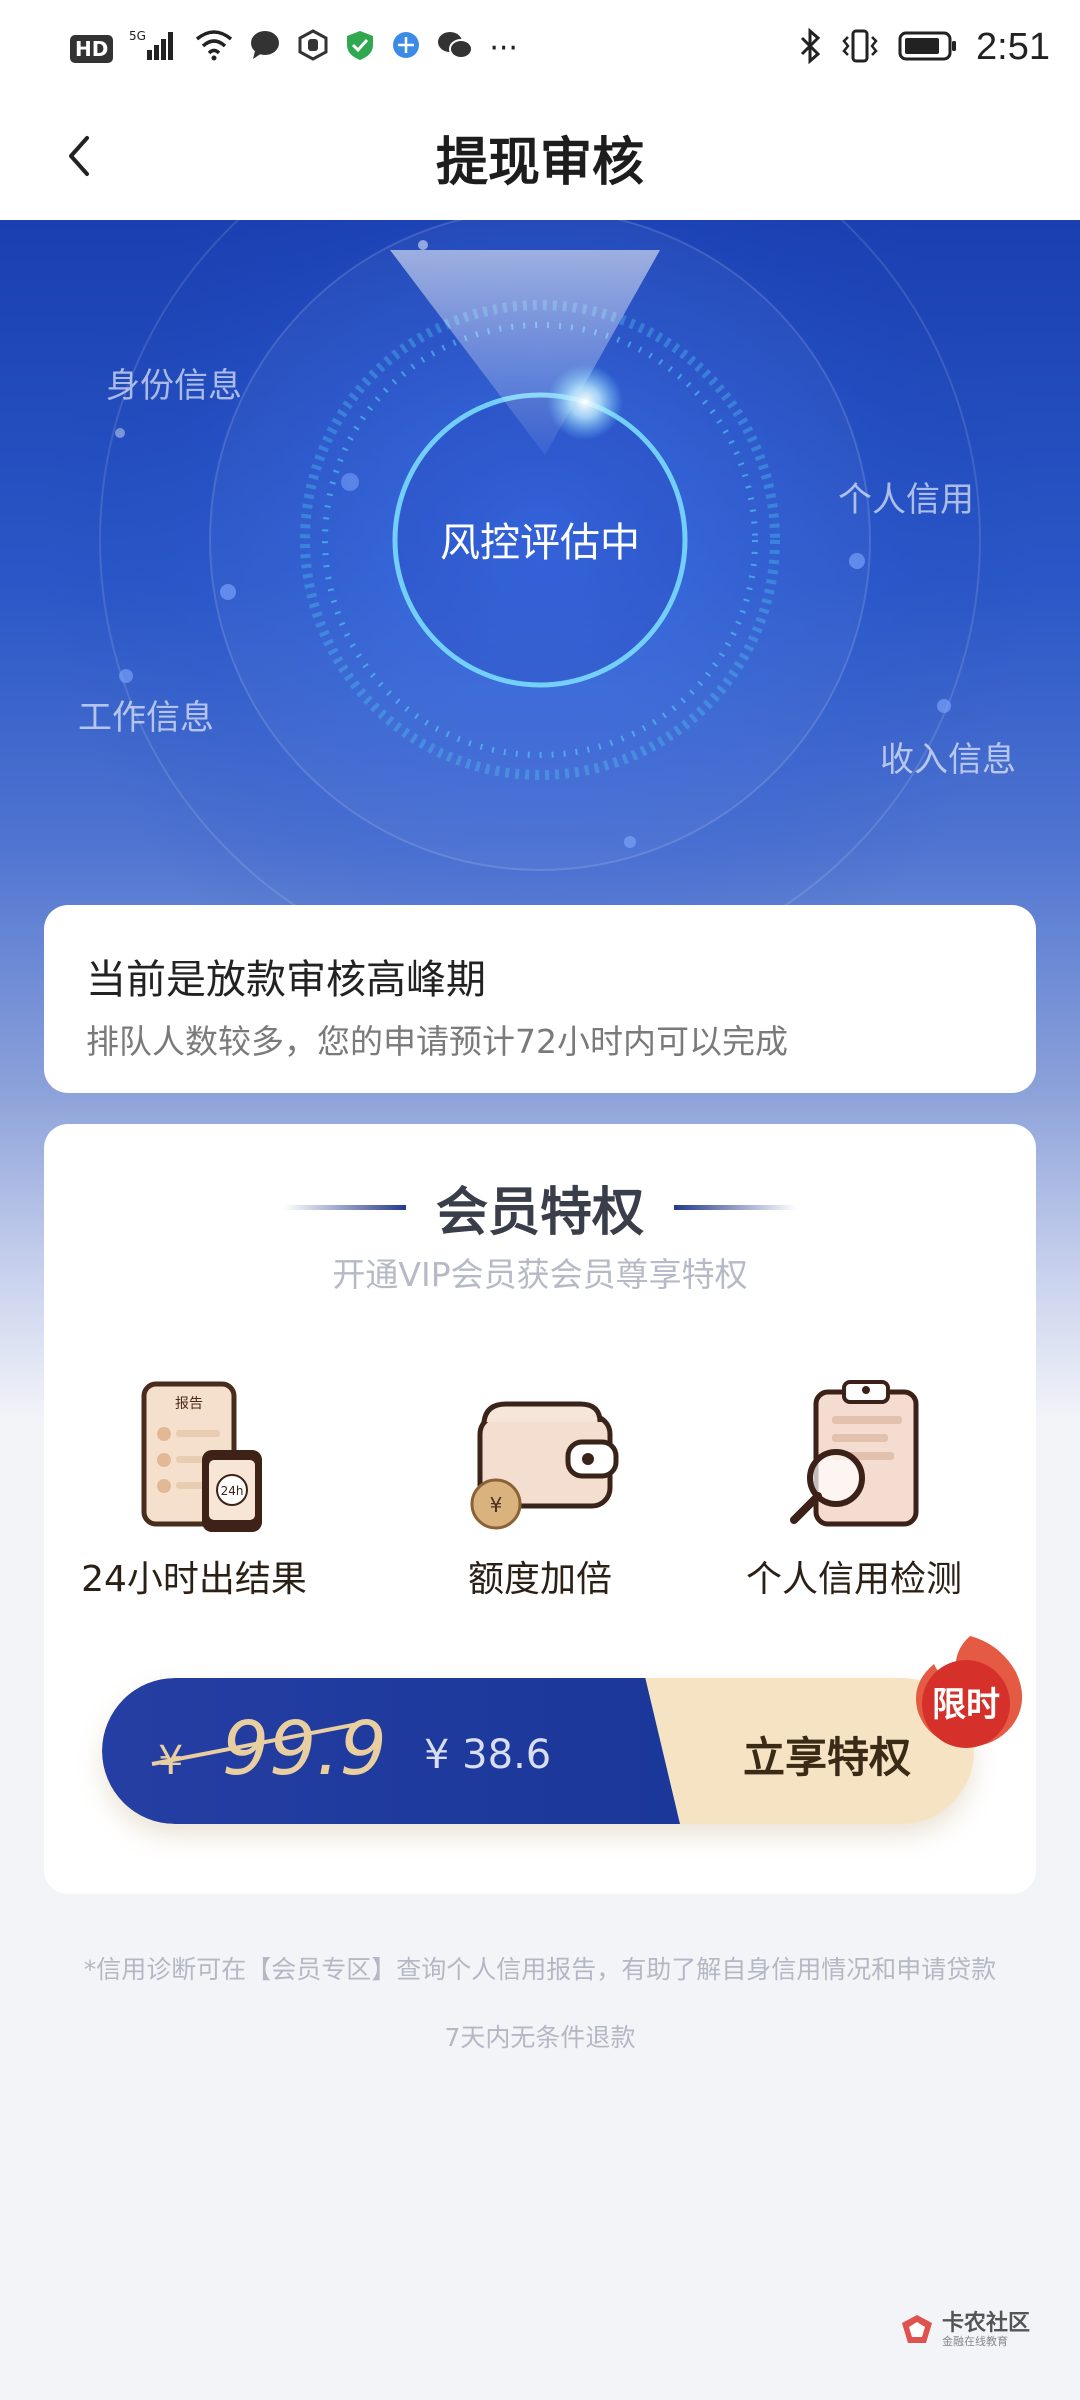  I want to click on radar-label-income: 收入信息, so click(948, 760).